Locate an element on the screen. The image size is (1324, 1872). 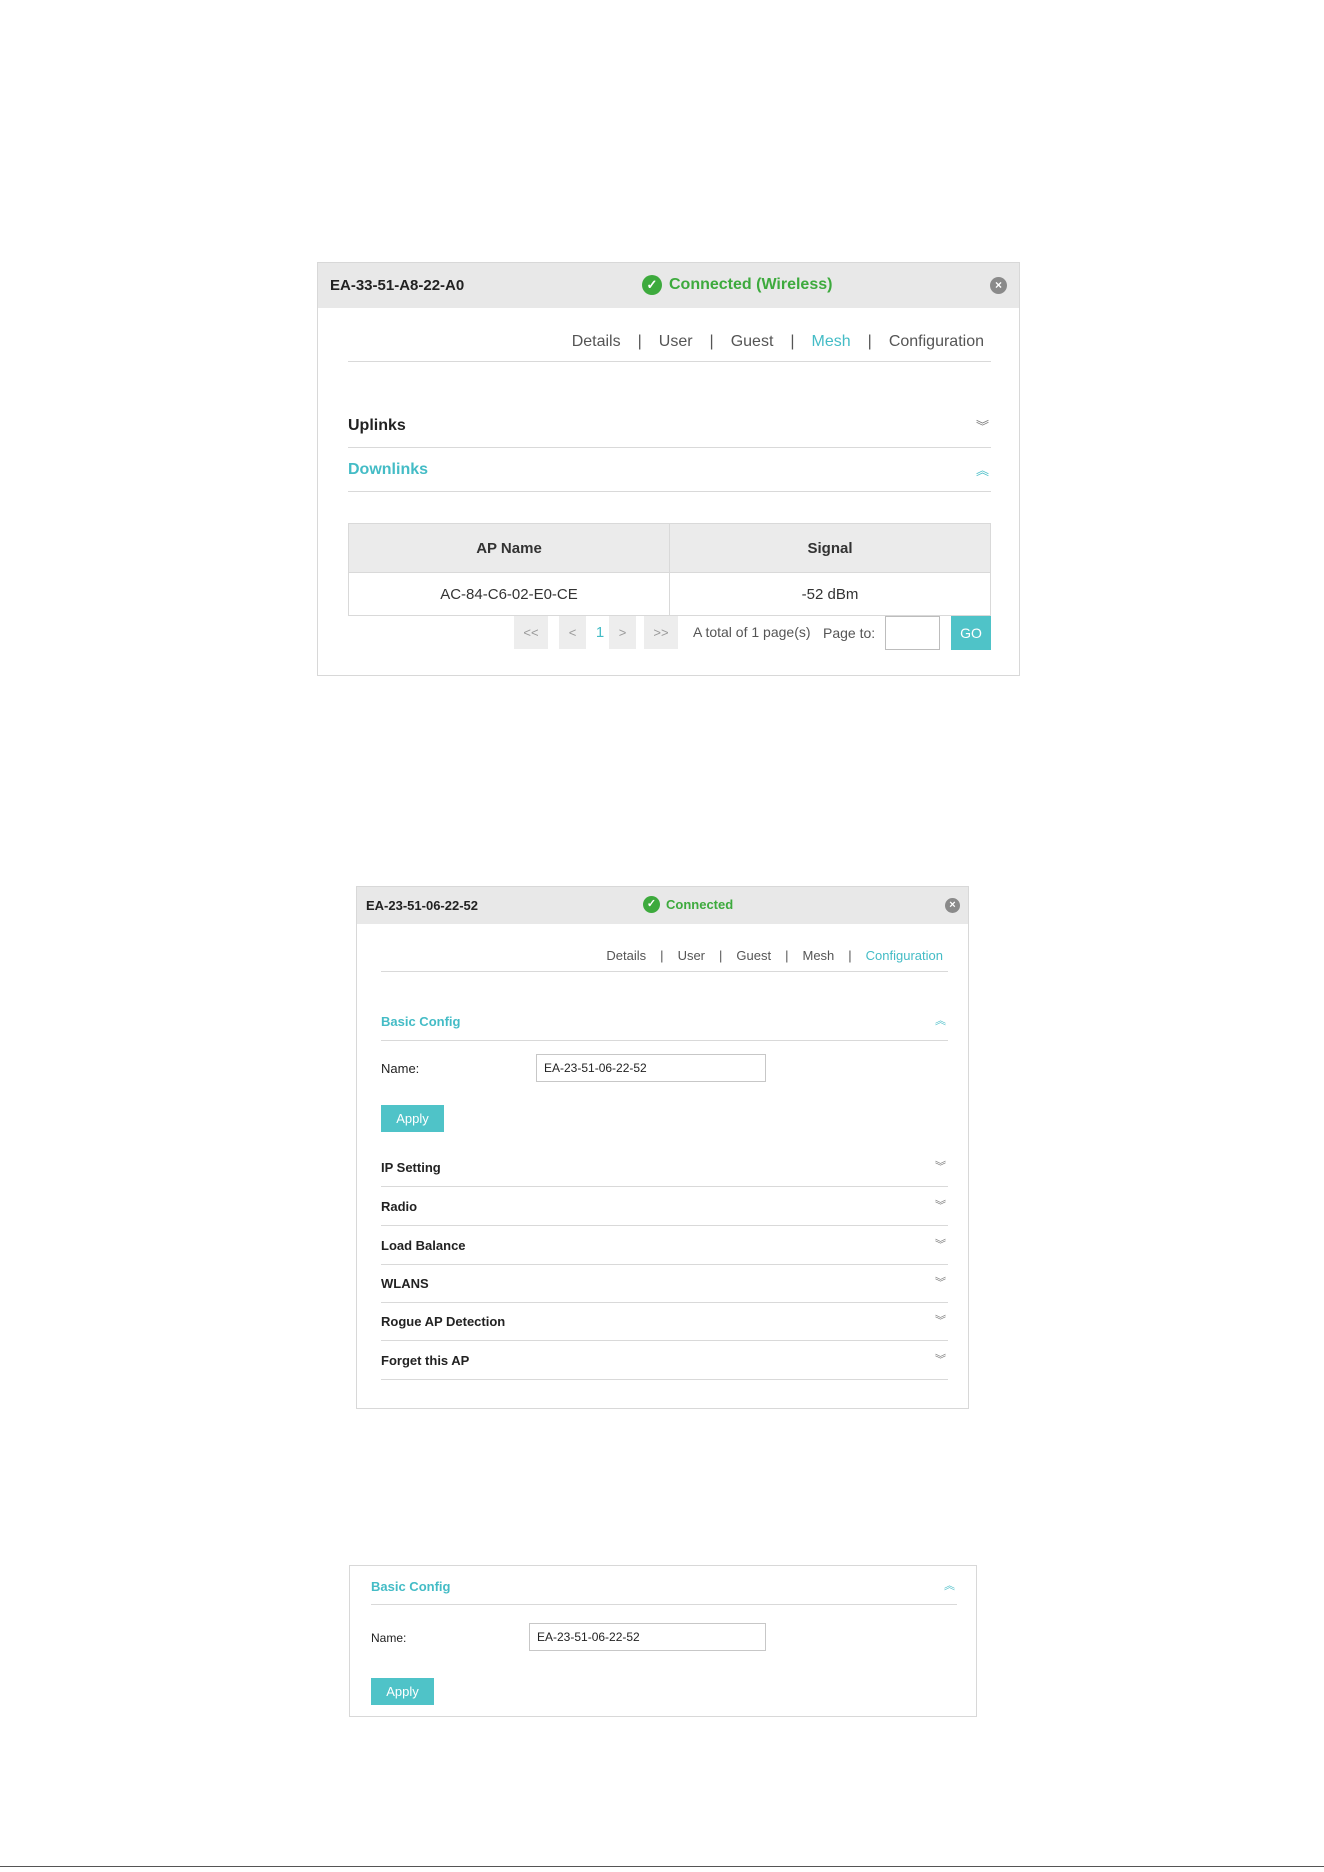
basic-config-panel: Basic Config ︽ Name: Apply is located at coordinates (663, 1641).